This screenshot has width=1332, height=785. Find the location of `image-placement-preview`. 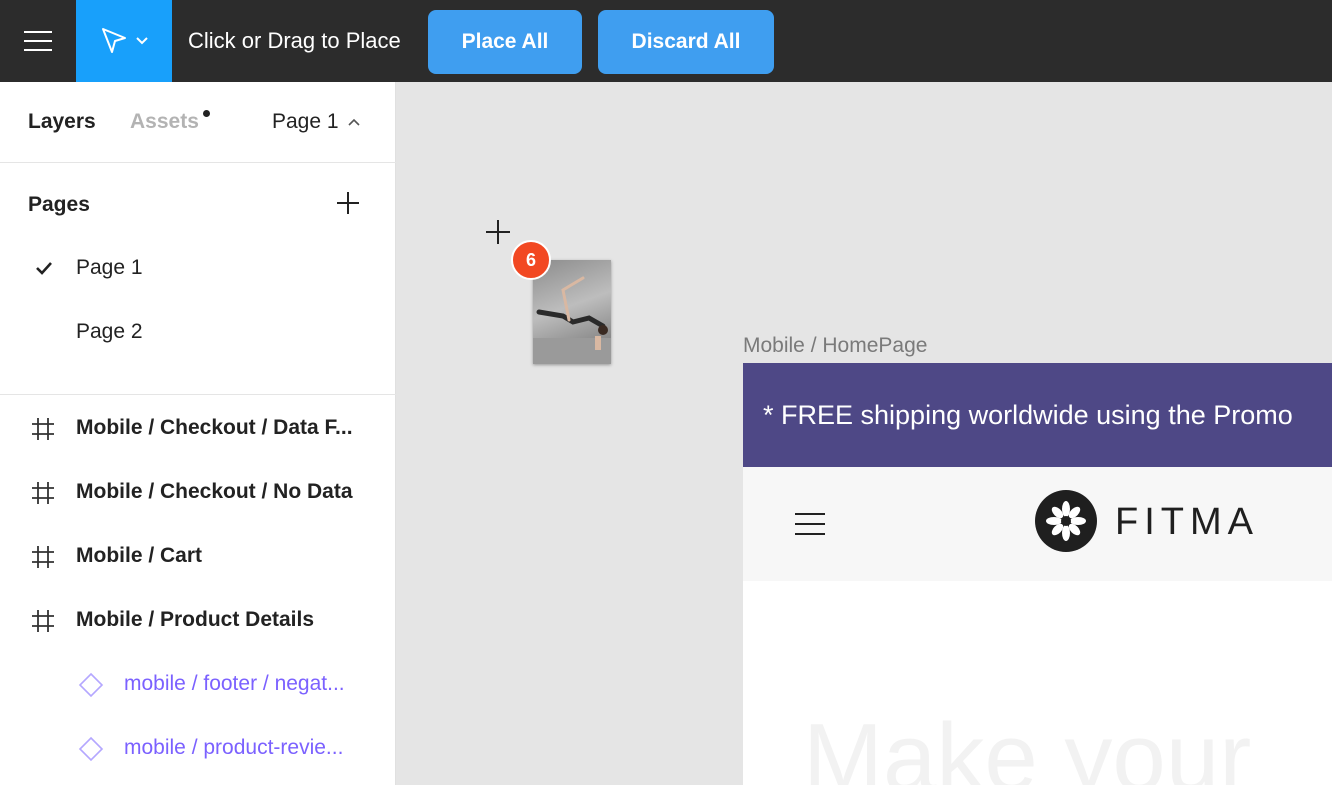

image-placement-preview is located at coordinates (572, 312).